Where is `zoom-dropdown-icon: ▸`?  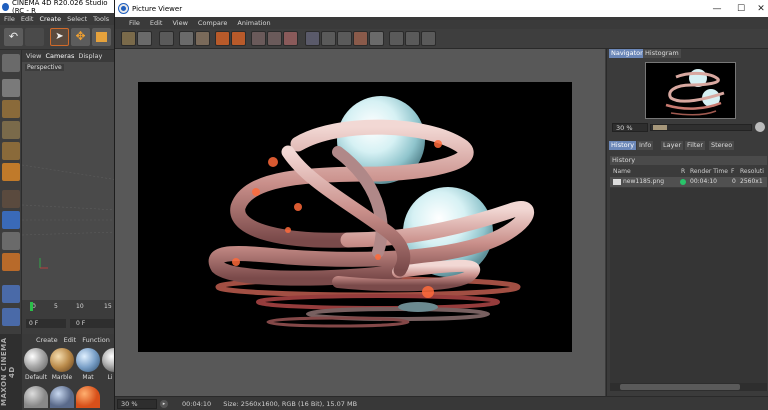 zoom-dropdown-icon: ▸ is located at coordinates (164, 403).